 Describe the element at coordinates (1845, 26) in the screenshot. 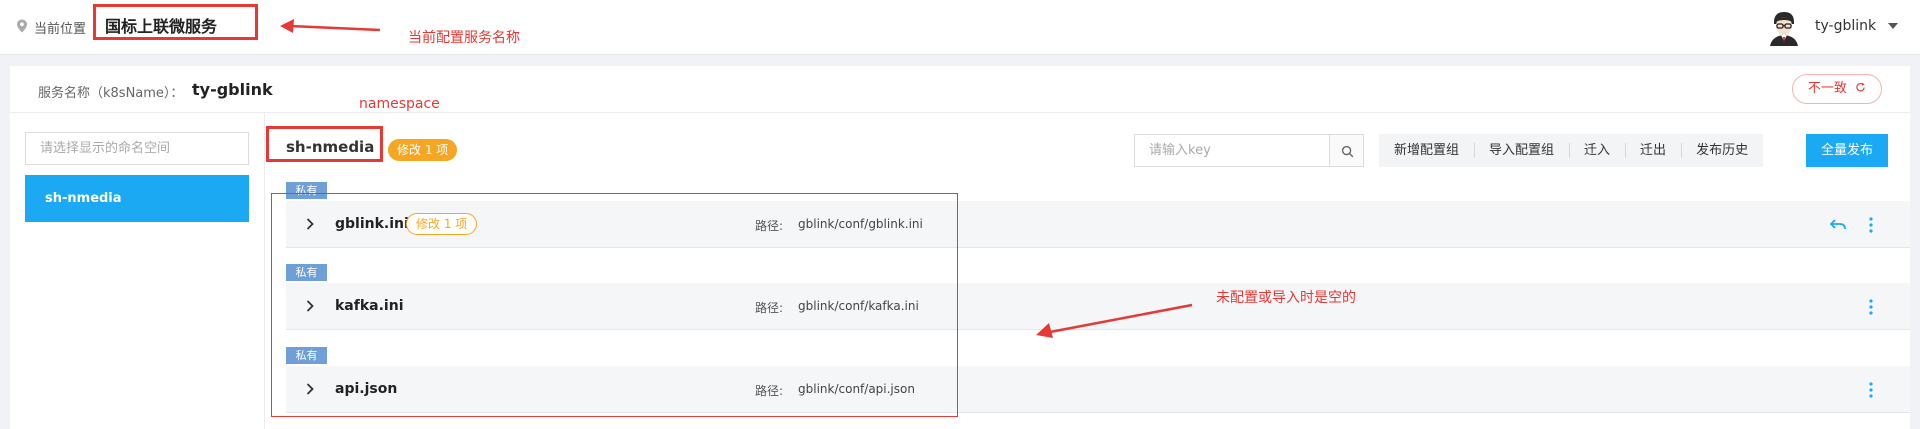

I see `user-name: ty-gblink` at that location.